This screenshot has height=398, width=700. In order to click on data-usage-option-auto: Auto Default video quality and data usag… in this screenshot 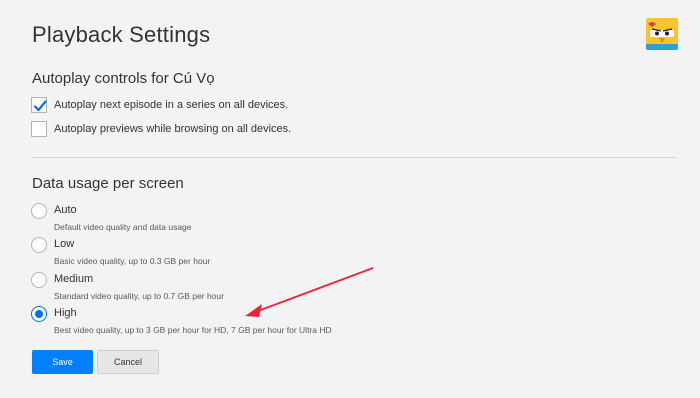, I will do `click(111, 218)`.